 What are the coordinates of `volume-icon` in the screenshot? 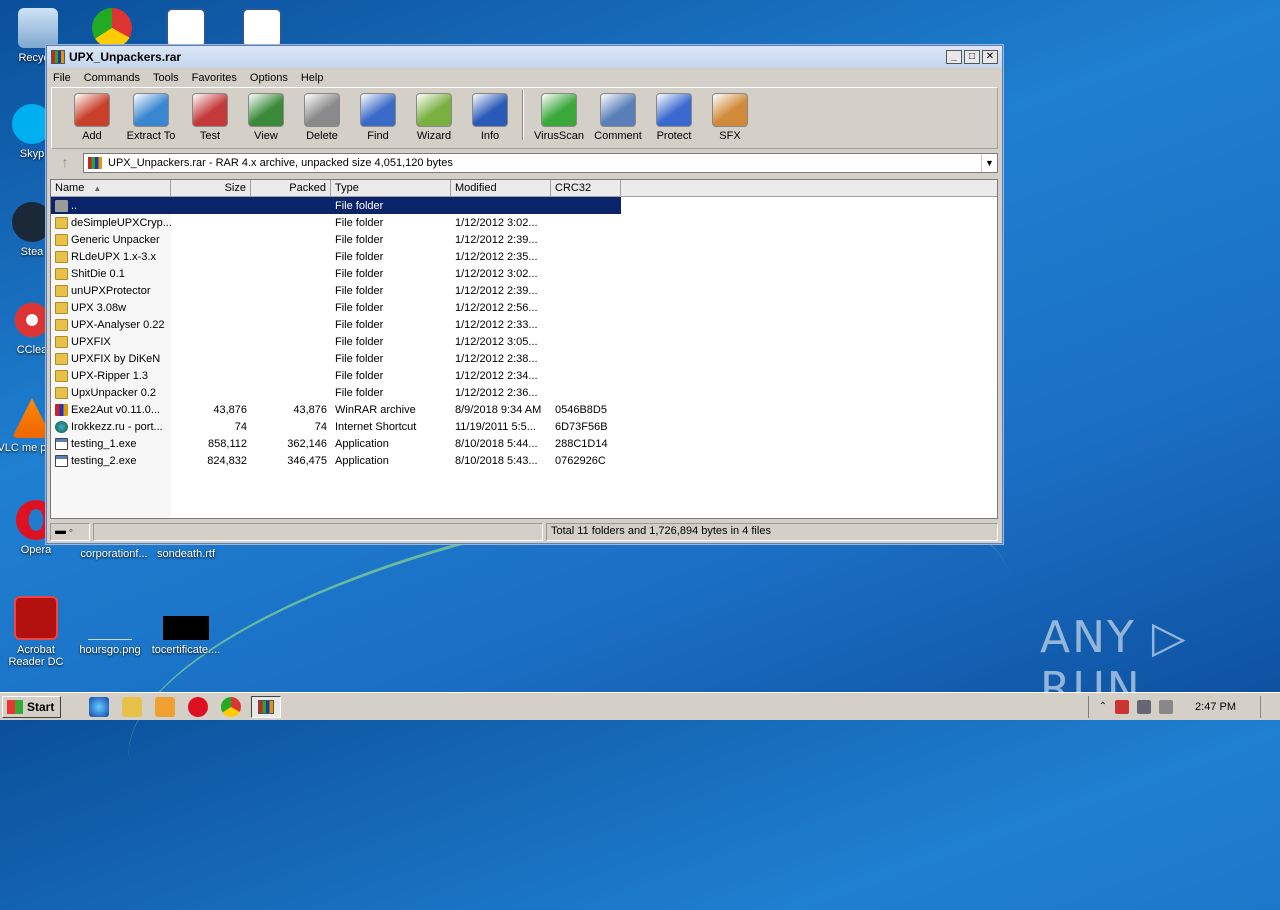 It's located at (1166, 706).